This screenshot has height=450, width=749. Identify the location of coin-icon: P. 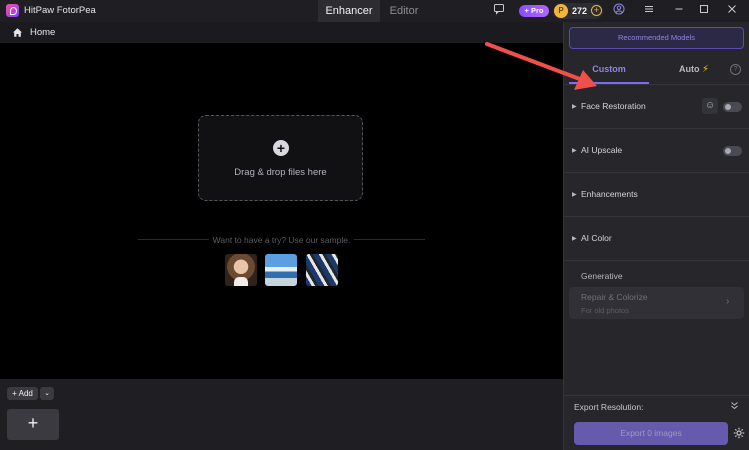
(561, 11).